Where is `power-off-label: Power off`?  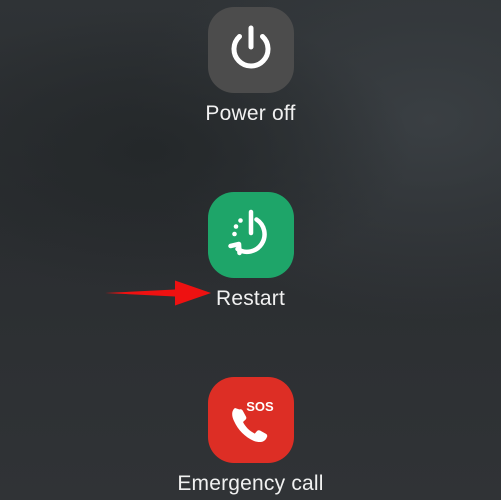
power-off-label: Power off is located at coordinates (250, 113).